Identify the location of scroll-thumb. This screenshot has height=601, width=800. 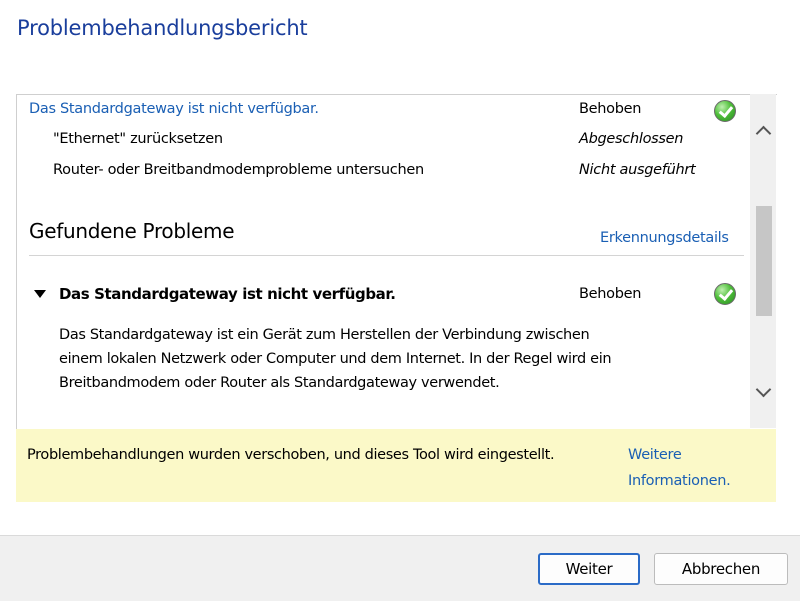
(764, 261).